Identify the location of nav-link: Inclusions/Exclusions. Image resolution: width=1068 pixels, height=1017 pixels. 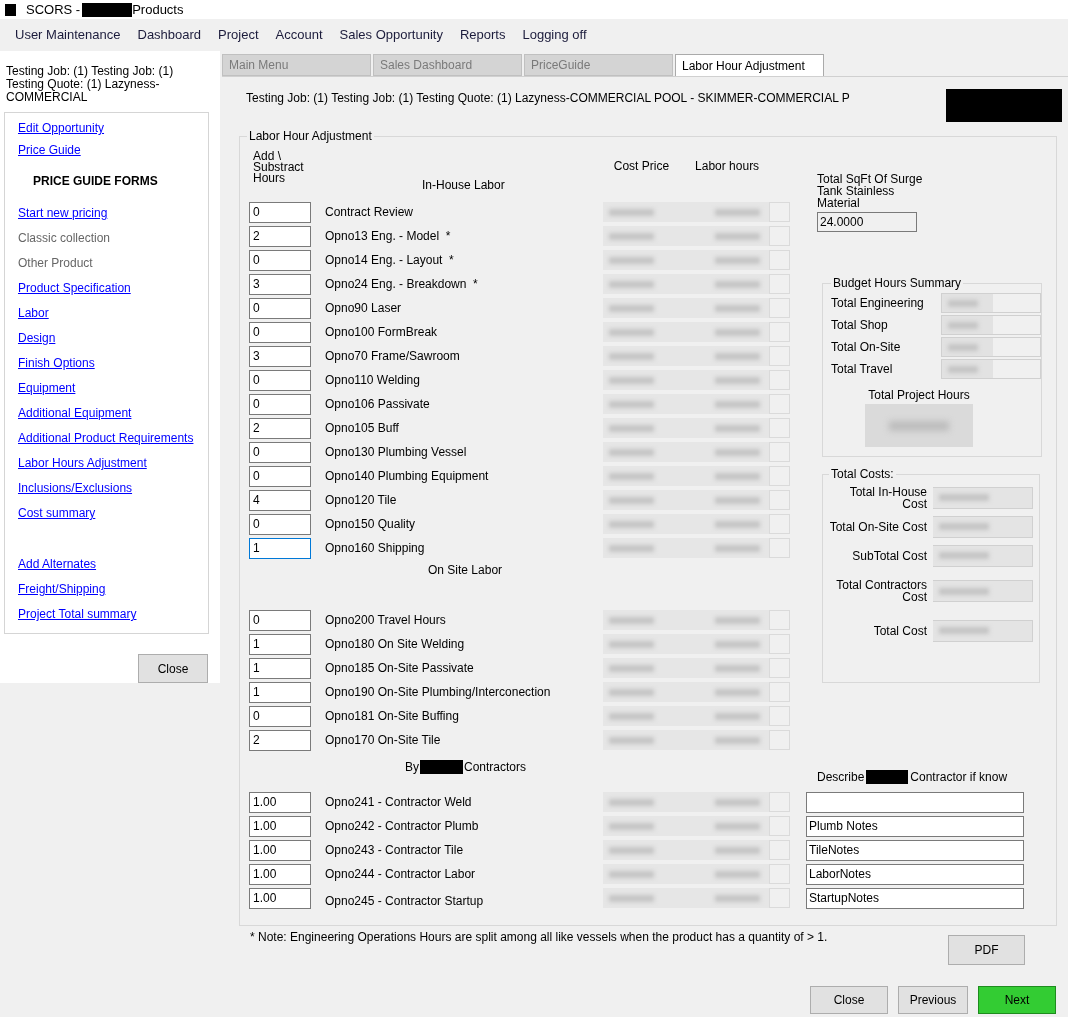
(75, 488).